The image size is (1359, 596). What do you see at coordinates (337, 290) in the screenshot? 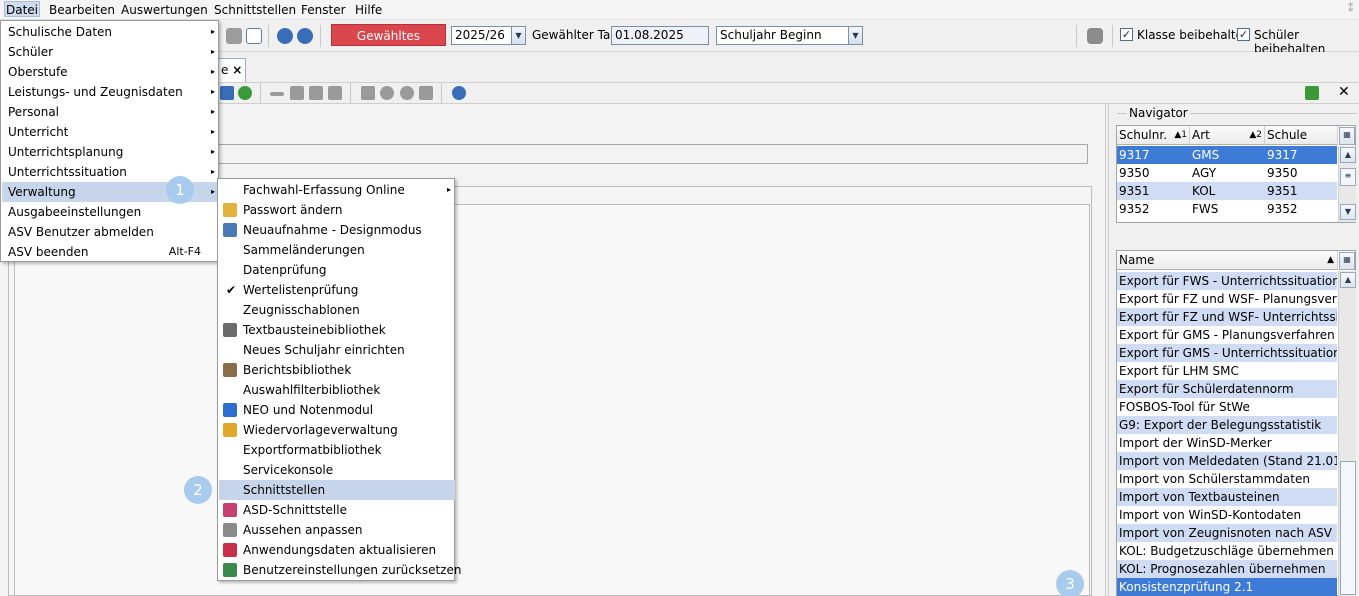
I see `submenu-item-wertelistenprüfung: ✔ Wertelistenprüfung` at bounding box center [337, 290].